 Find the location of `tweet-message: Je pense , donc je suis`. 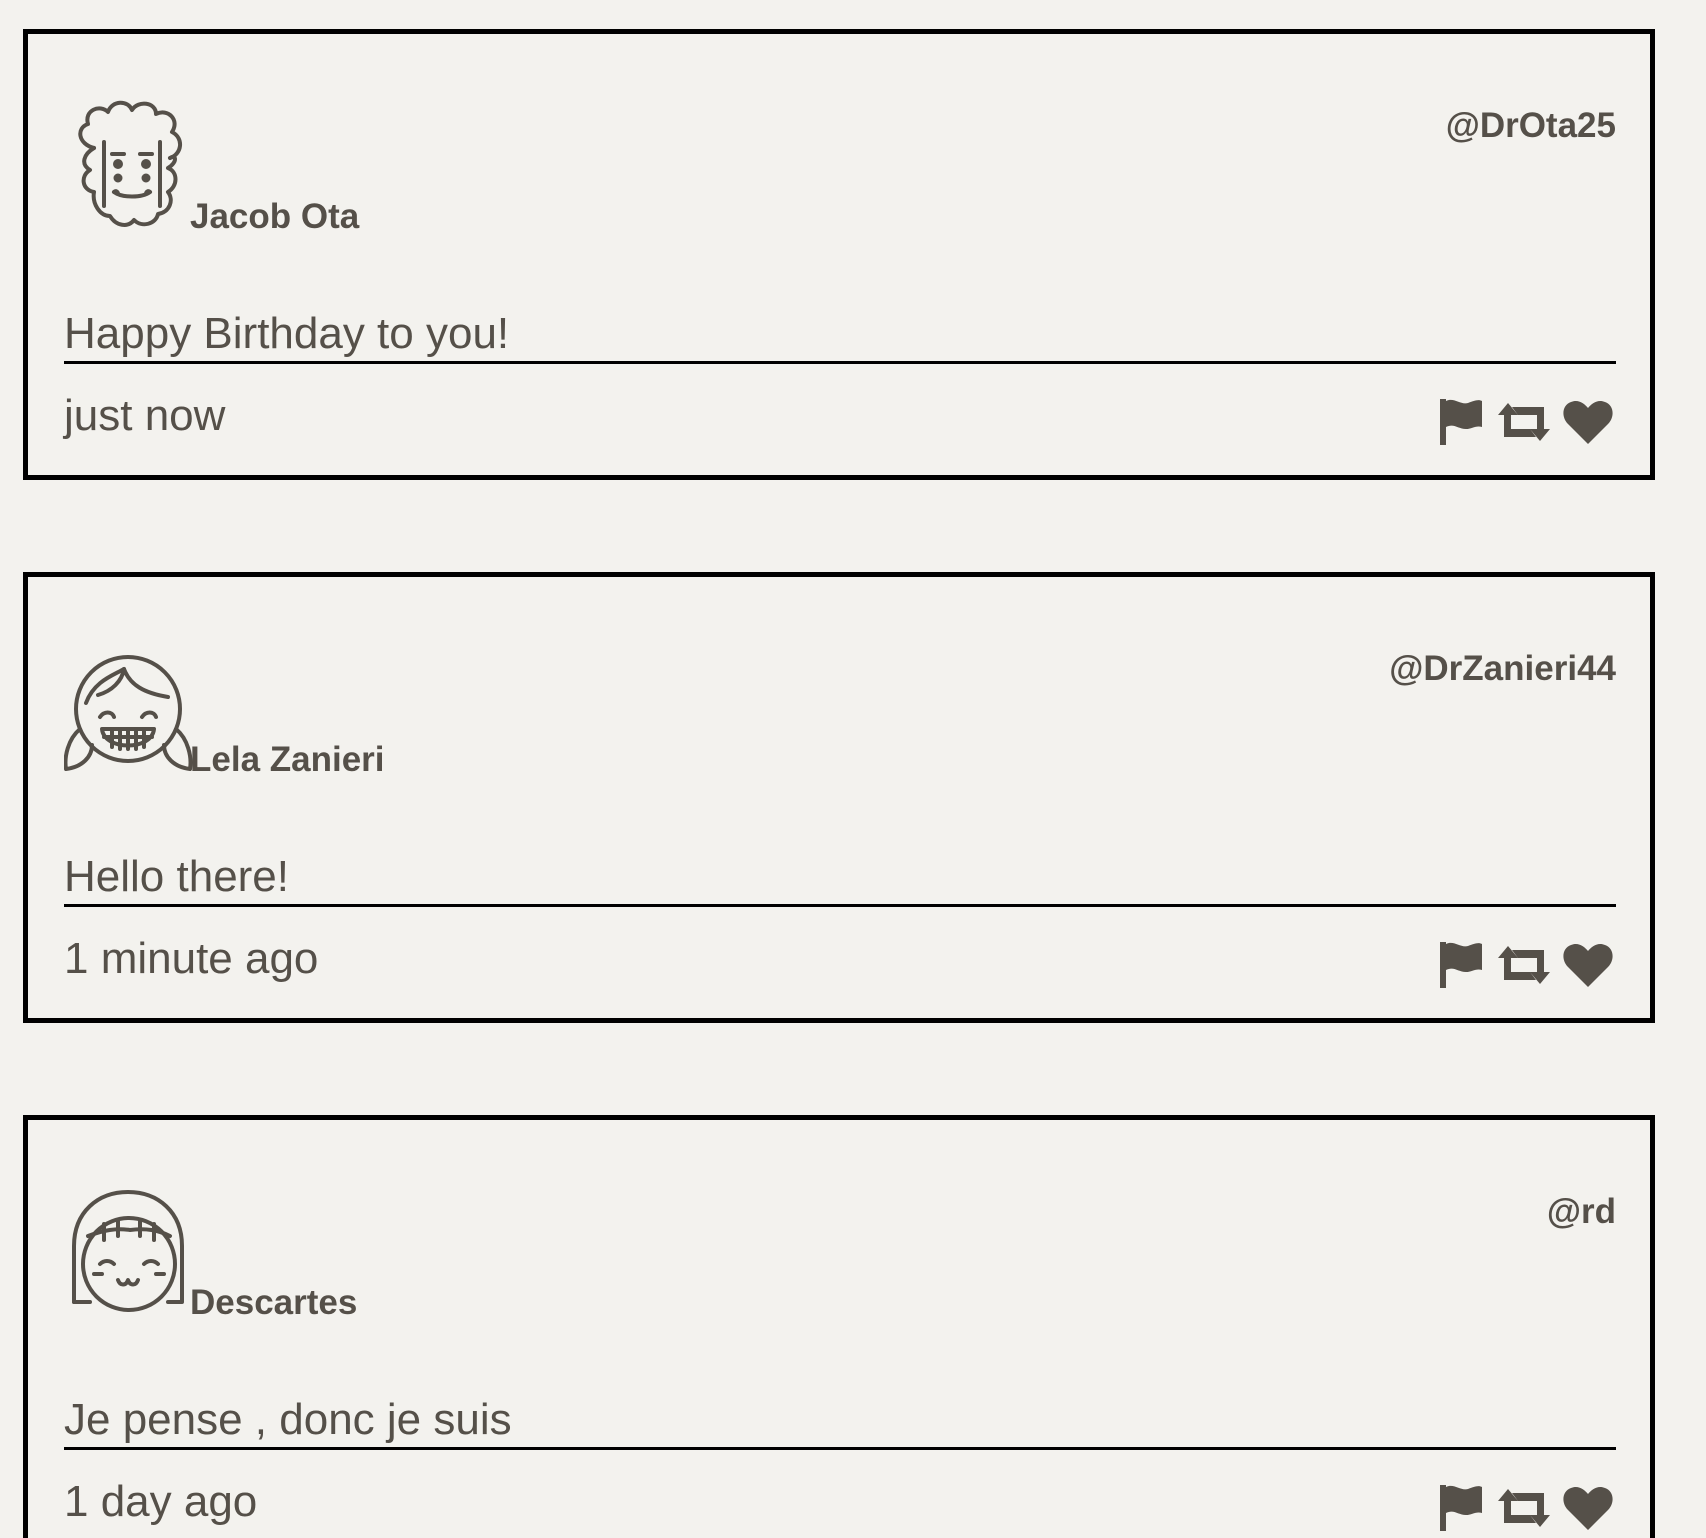

tweet-message: Je pense , donc je suis is located at coordinates (840, 1421).